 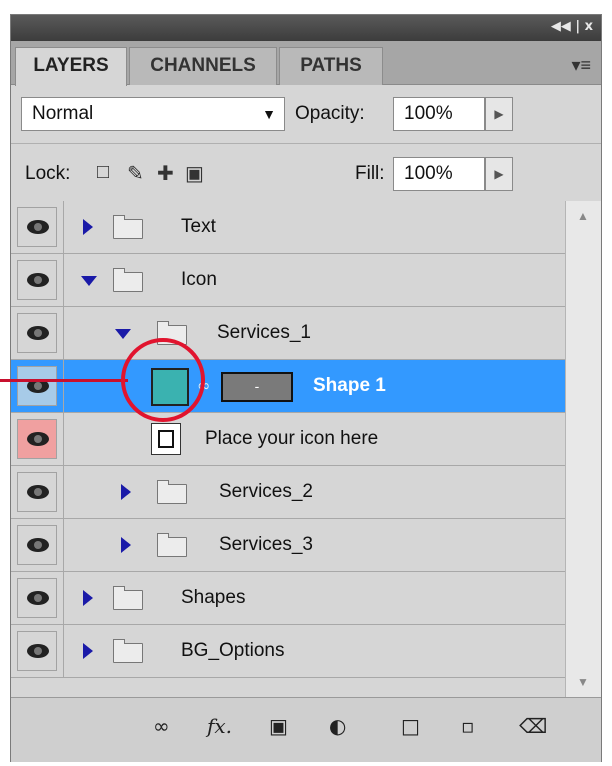 I want to click on layer-name: Services_1, so click(x=264, y=332).